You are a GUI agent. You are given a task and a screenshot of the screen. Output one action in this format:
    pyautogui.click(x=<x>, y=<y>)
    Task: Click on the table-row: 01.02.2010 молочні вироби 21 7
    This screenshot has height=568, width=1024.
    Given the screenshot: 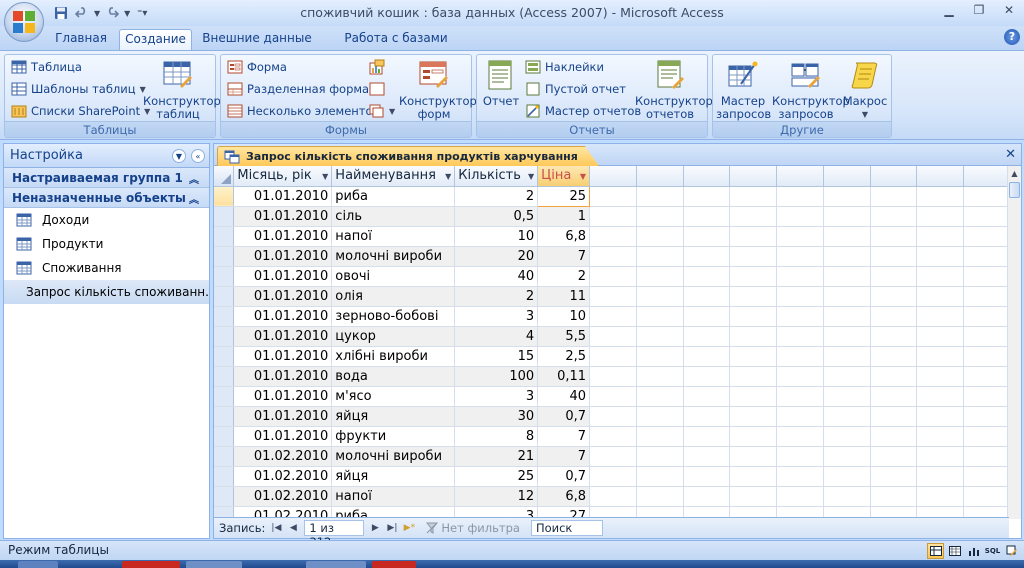 What is the action you would take?
    pyautogui.click(x=611, y=456)
    